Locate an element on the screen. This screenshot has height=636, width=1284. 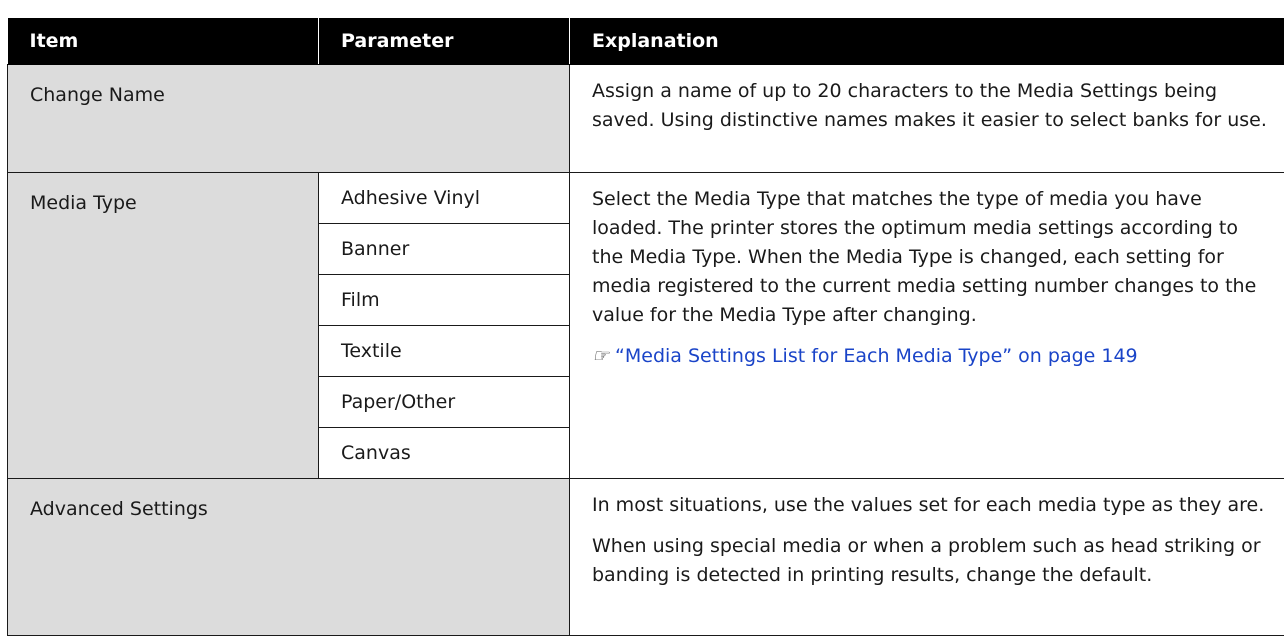
parameter-textile: Textile is located at coordinates (444, 351).